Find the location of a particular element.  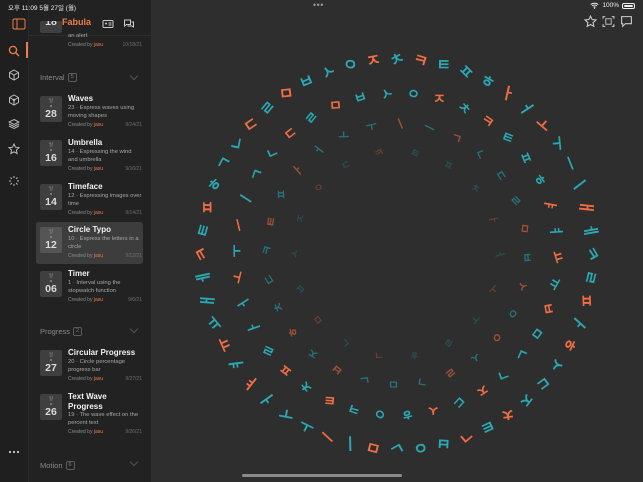

home-indicator is located at coordinates (322, 475).